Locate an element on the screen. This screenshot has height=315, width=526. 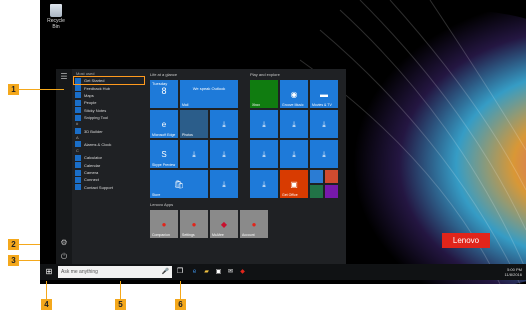
hamburger-icon: ☰ is located at coordinates (64, 77).